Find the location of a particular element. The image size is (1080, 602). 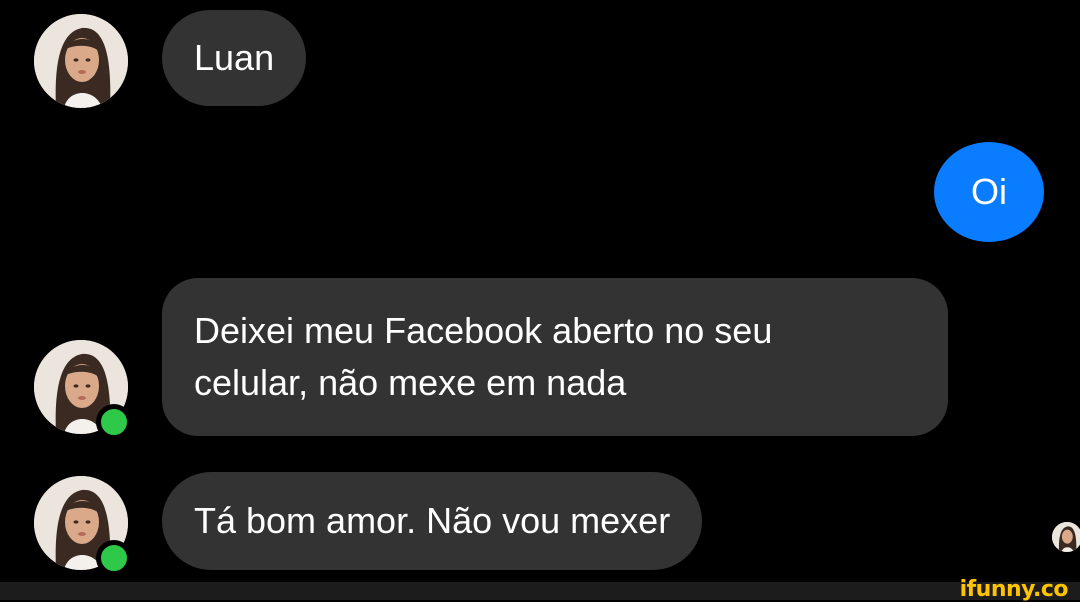

watermark: ifunny.co is located at coordinates (1014, 589).